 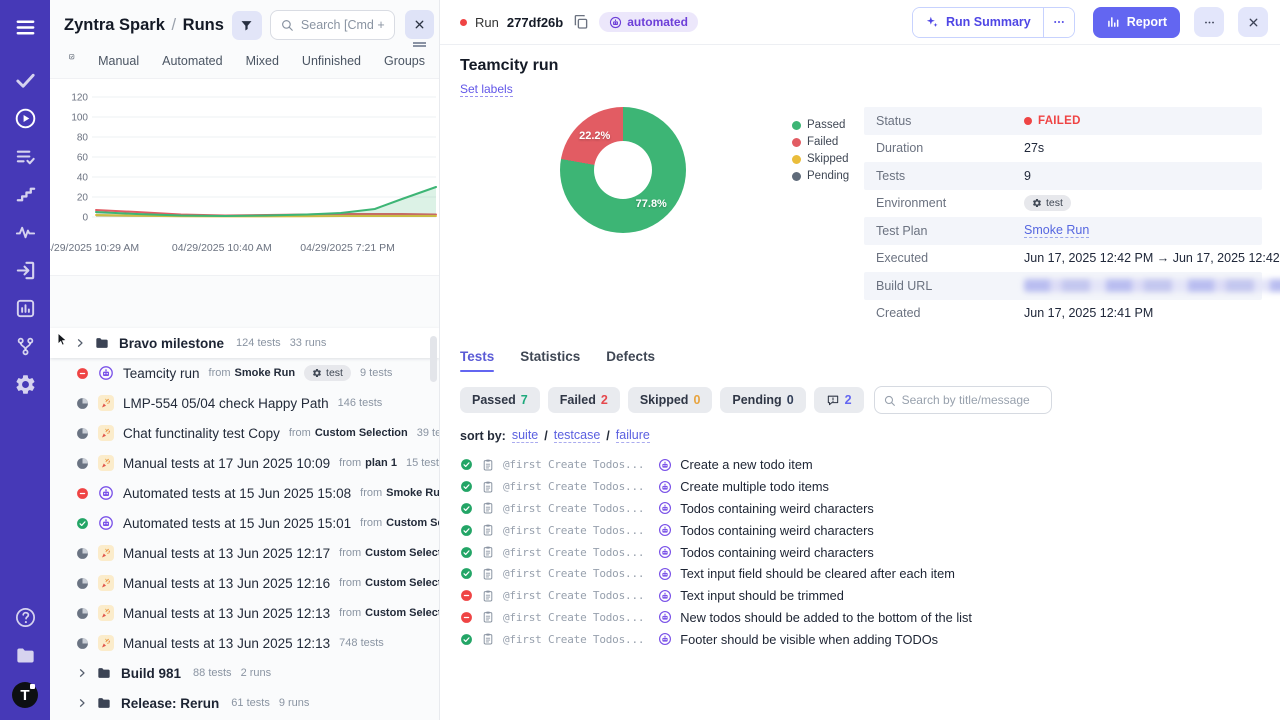 What do you see at coordinates (828, 223) in the screenshot?
I see `donut-legend: Passed Failed Skipped Pending` at bounding box center [828, 223].